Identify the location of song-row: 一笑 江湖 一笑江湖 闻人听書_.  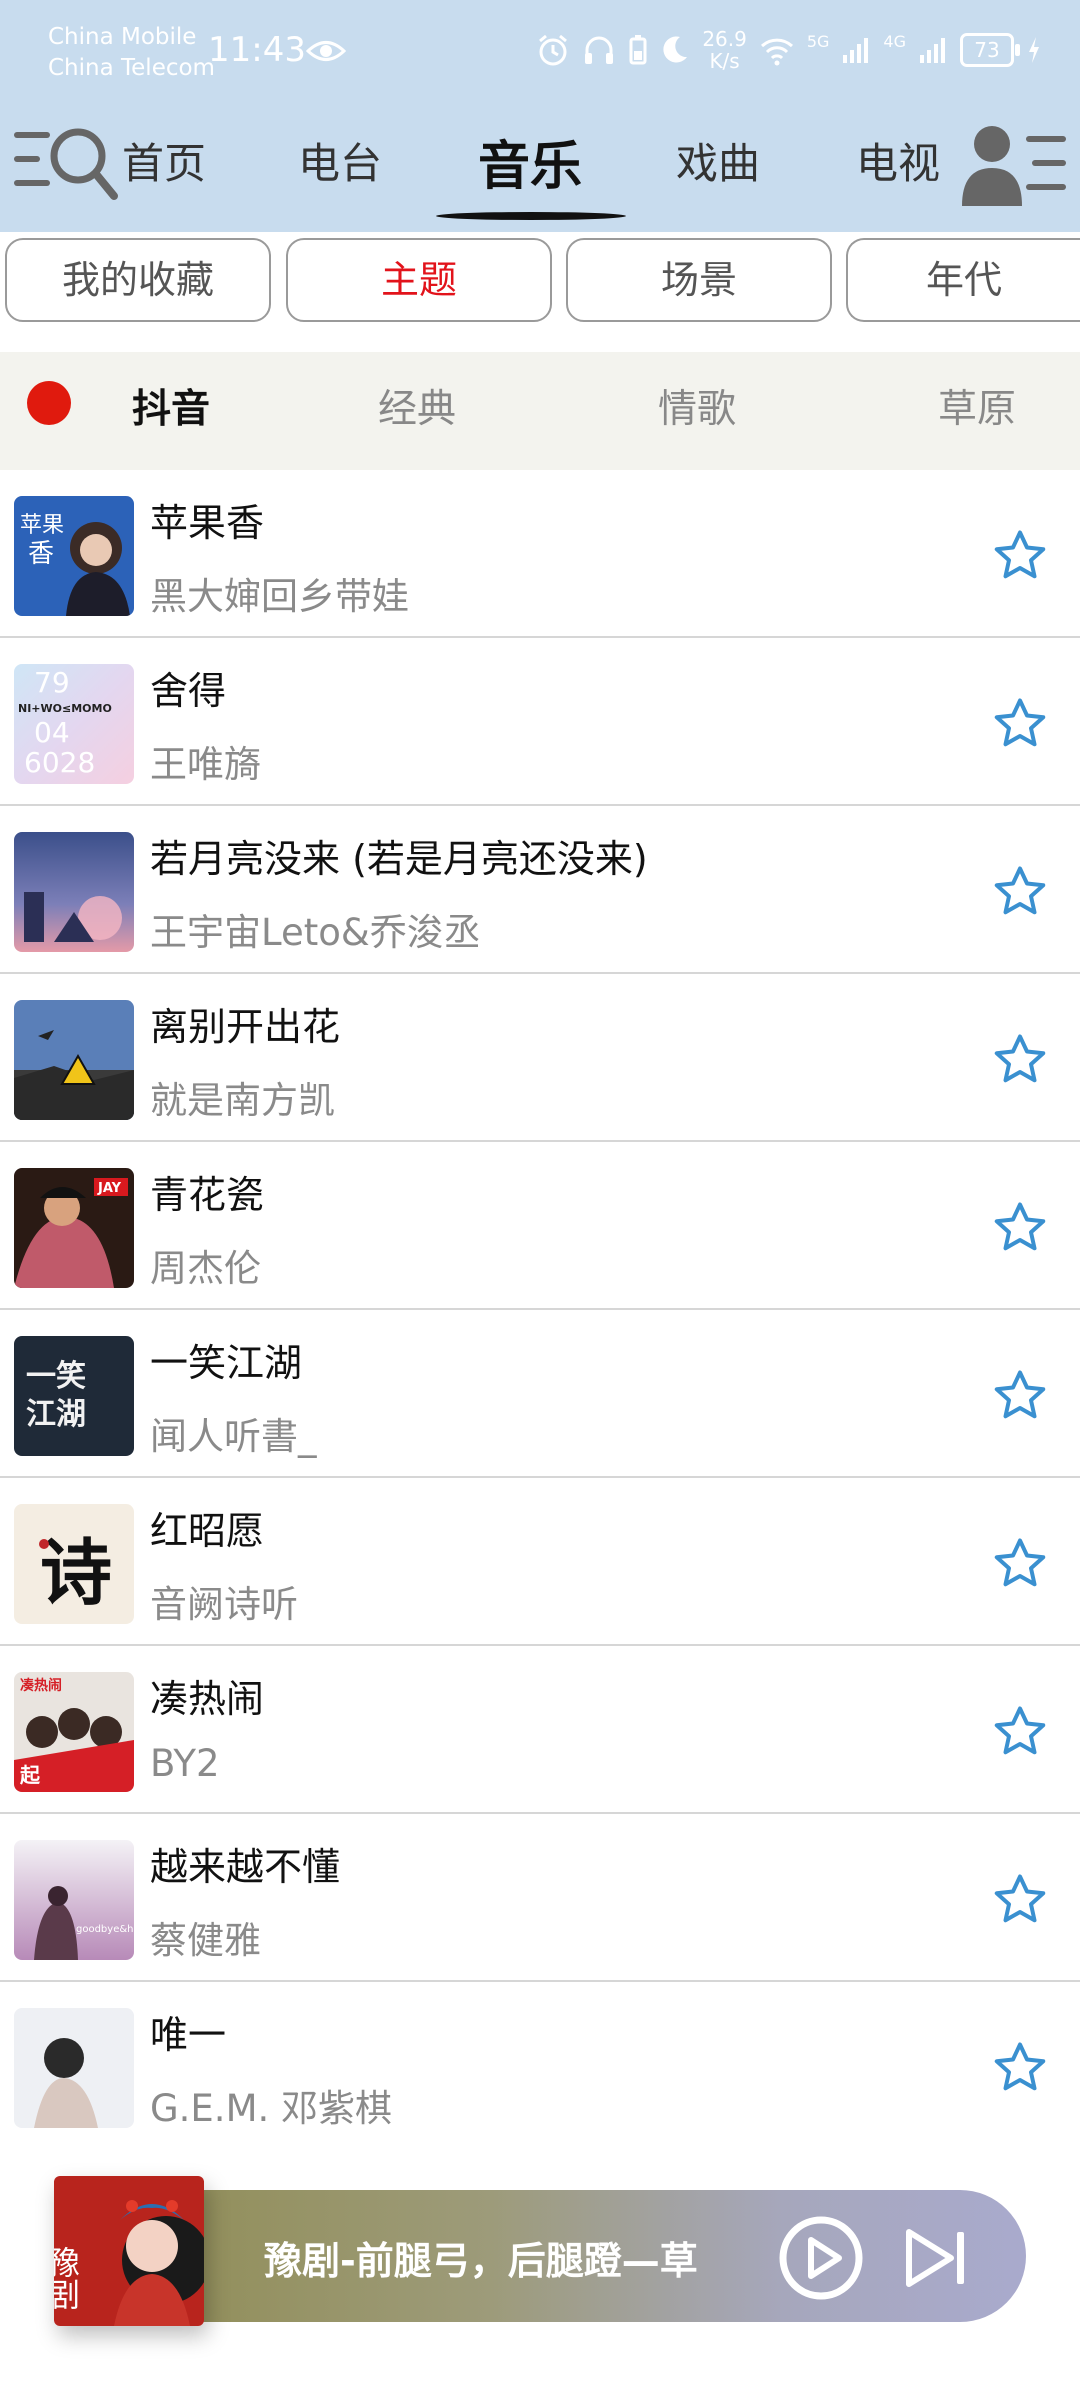
(540, 1394).